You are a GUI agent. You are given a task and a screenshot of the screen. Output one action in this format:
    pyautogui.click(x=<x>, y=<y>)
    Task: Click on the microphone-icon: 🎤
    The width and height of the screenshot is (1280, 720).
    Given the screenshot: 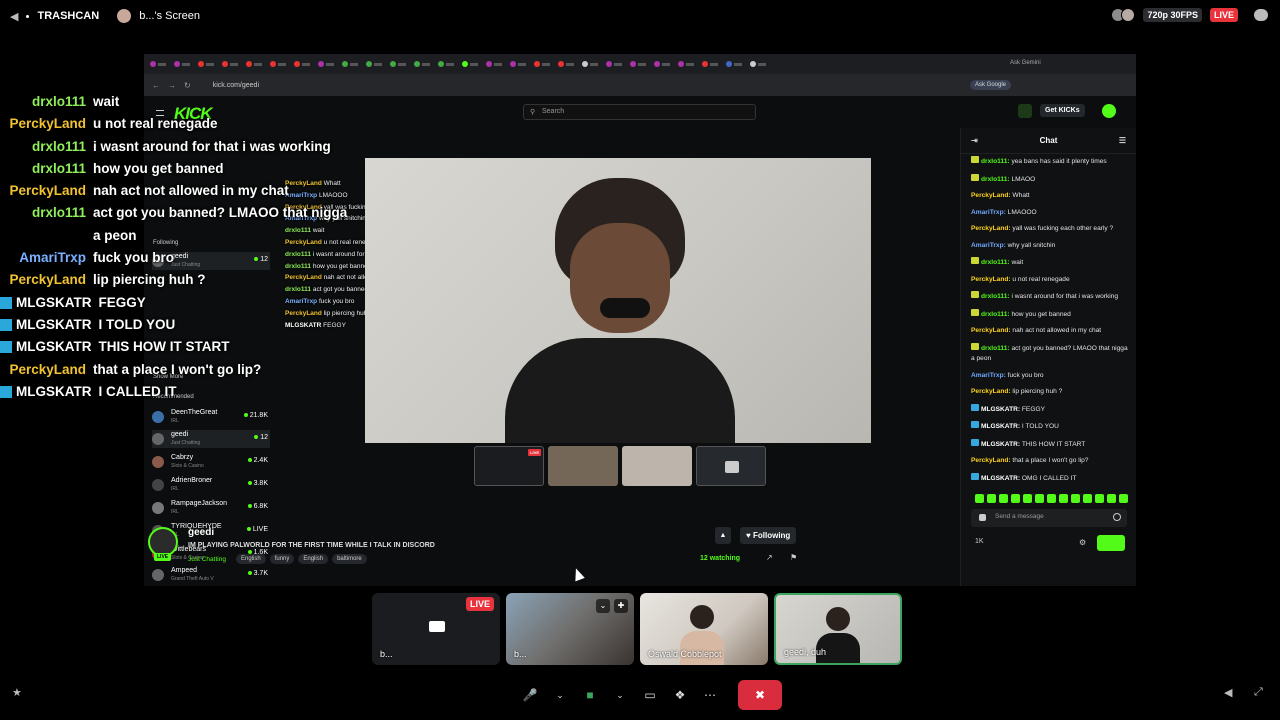 What is the action you would take?
    pyautogui.click(x=530, y=695)
    